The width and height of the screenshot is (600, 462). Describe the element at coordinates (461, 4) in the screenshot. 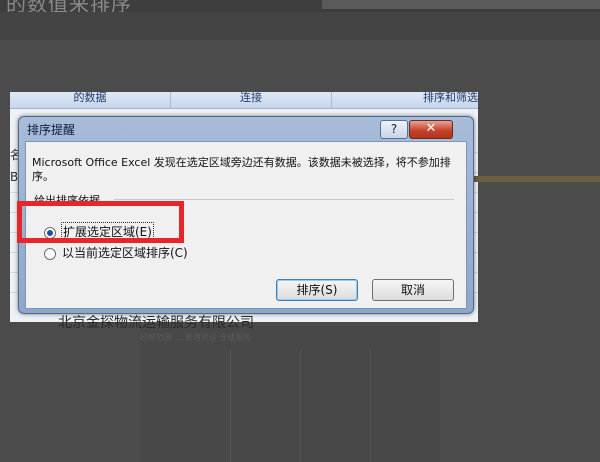

I see `top-search-strip` at that location.